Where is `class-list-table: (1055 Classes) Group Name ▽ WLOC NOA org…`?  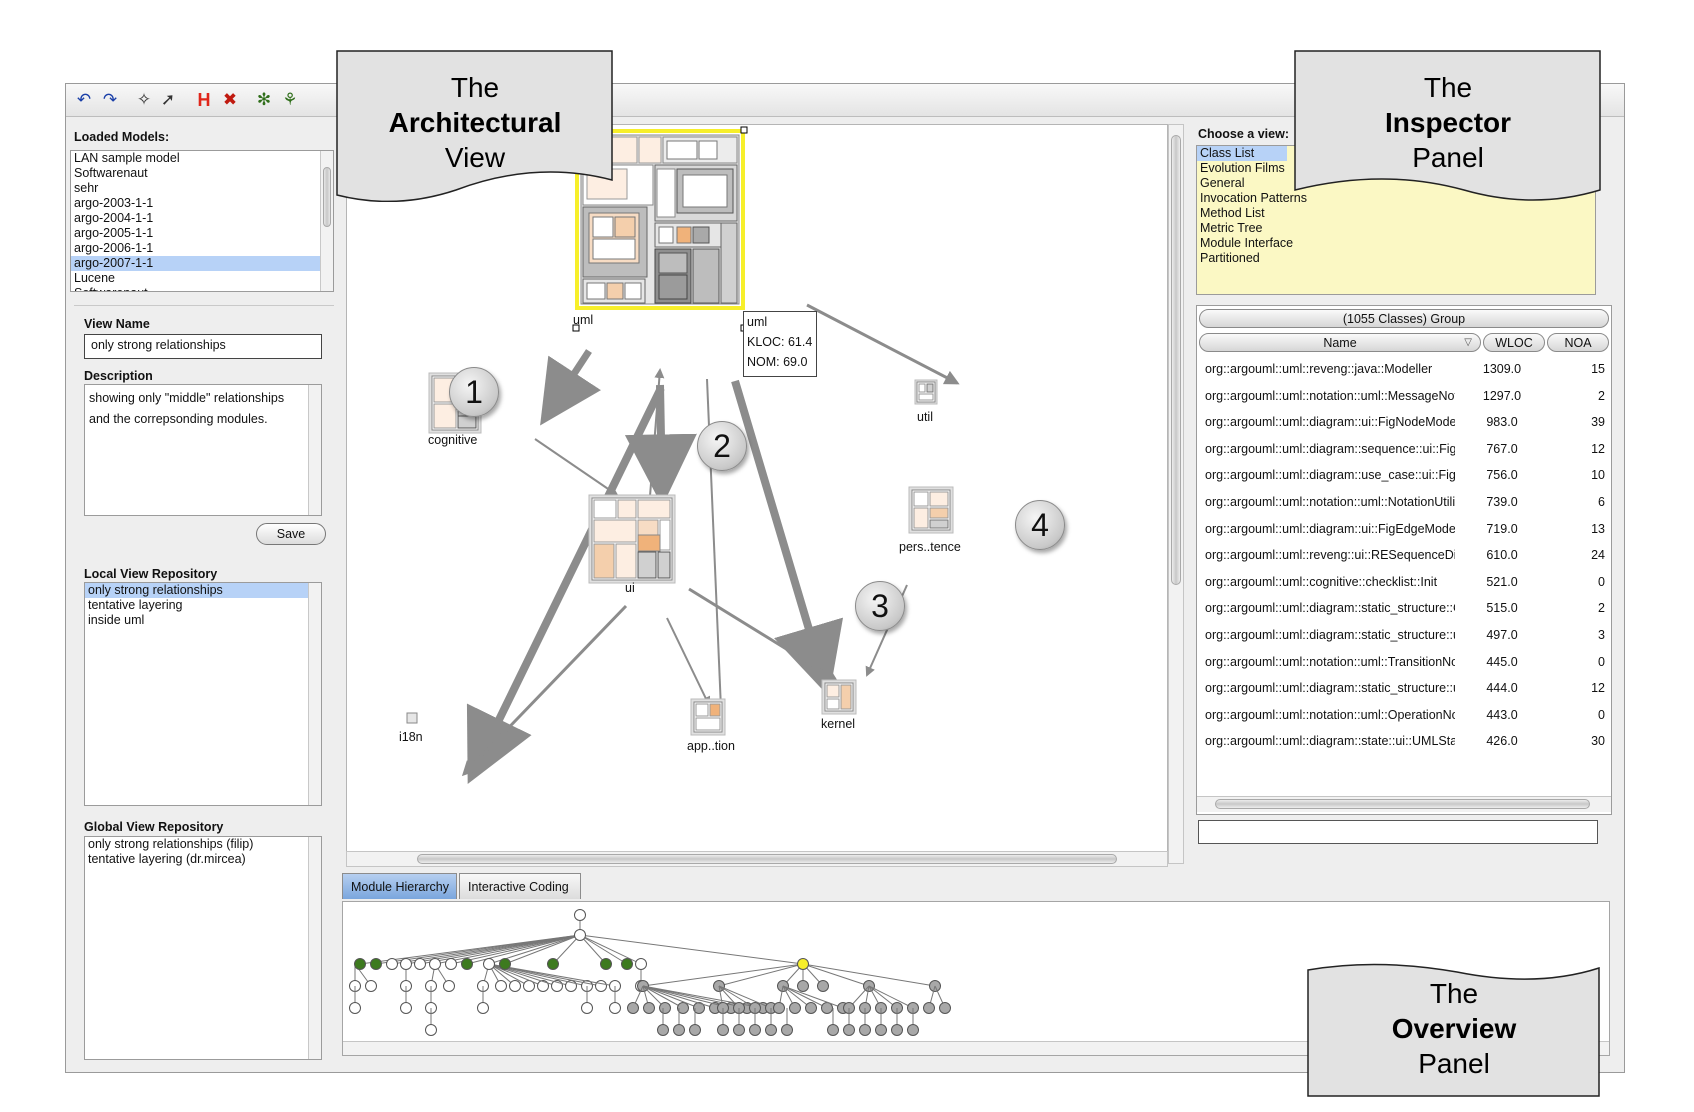
class-list-table: (1055 Classes) Group Name ▽ WLOC NOA org… is located at coordinates (1404, 560).